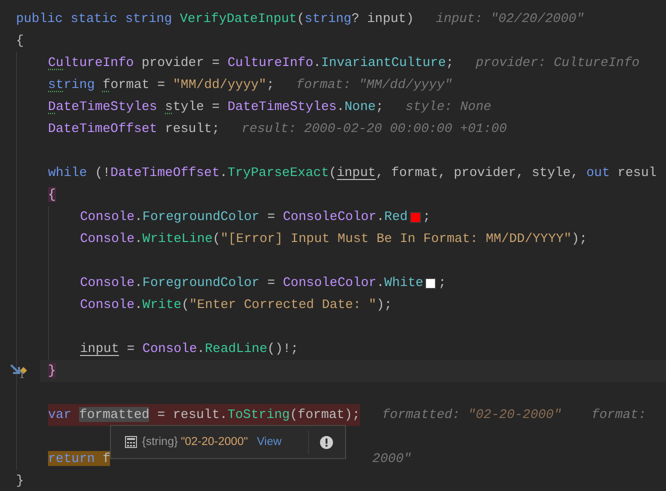  What do you see at coordinates (558, 63) in the screenshot?
I see `inline-hint: provider: CultureInfo` at bounding box center [558, 63].